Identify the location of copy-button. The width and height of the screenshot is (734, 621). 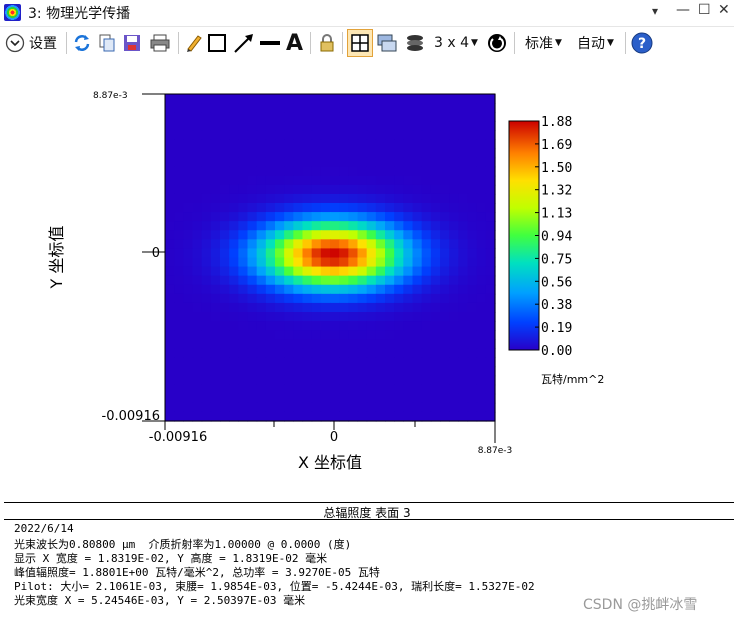
(107, 43).